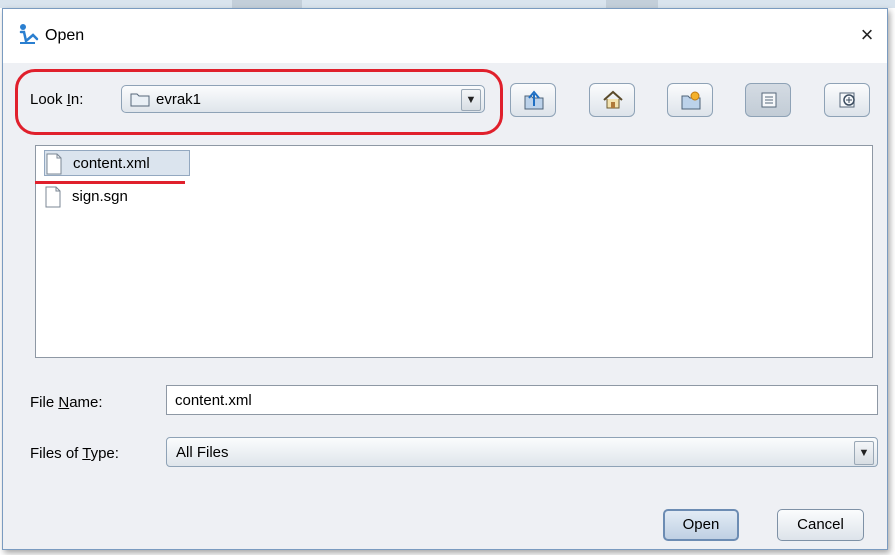 The image size is (895, 555). I want to click on cancel-button: Cancel, so click(820, 525).